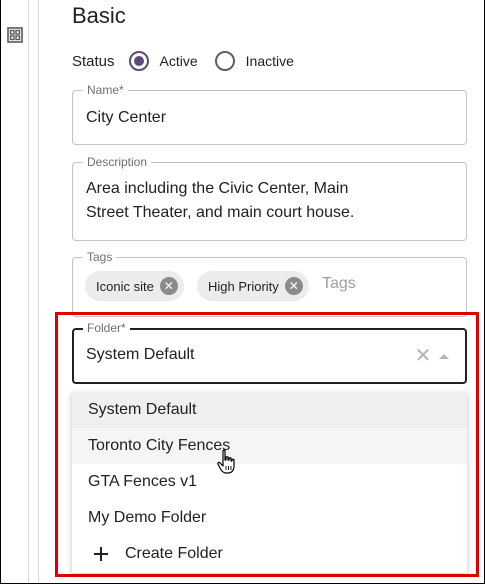  What do you see at coordinates (423, 355) in the screenshot?
I see `close-icon: ✕` at bounding box center [423, 355].